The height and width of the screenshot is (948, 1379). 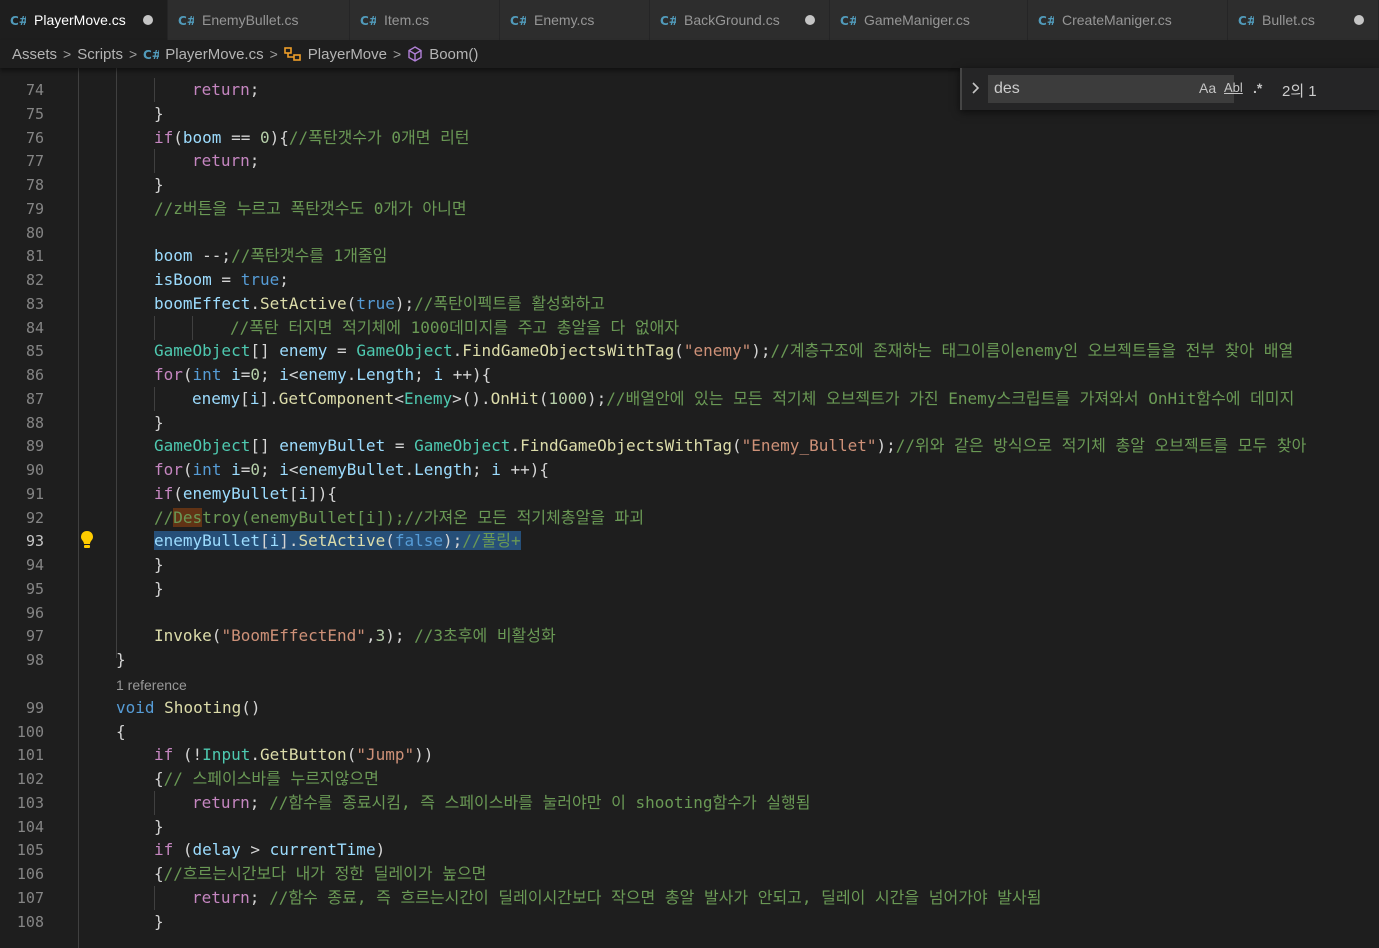 I want to click on code-line: 78}, so click(x=689, y=185).